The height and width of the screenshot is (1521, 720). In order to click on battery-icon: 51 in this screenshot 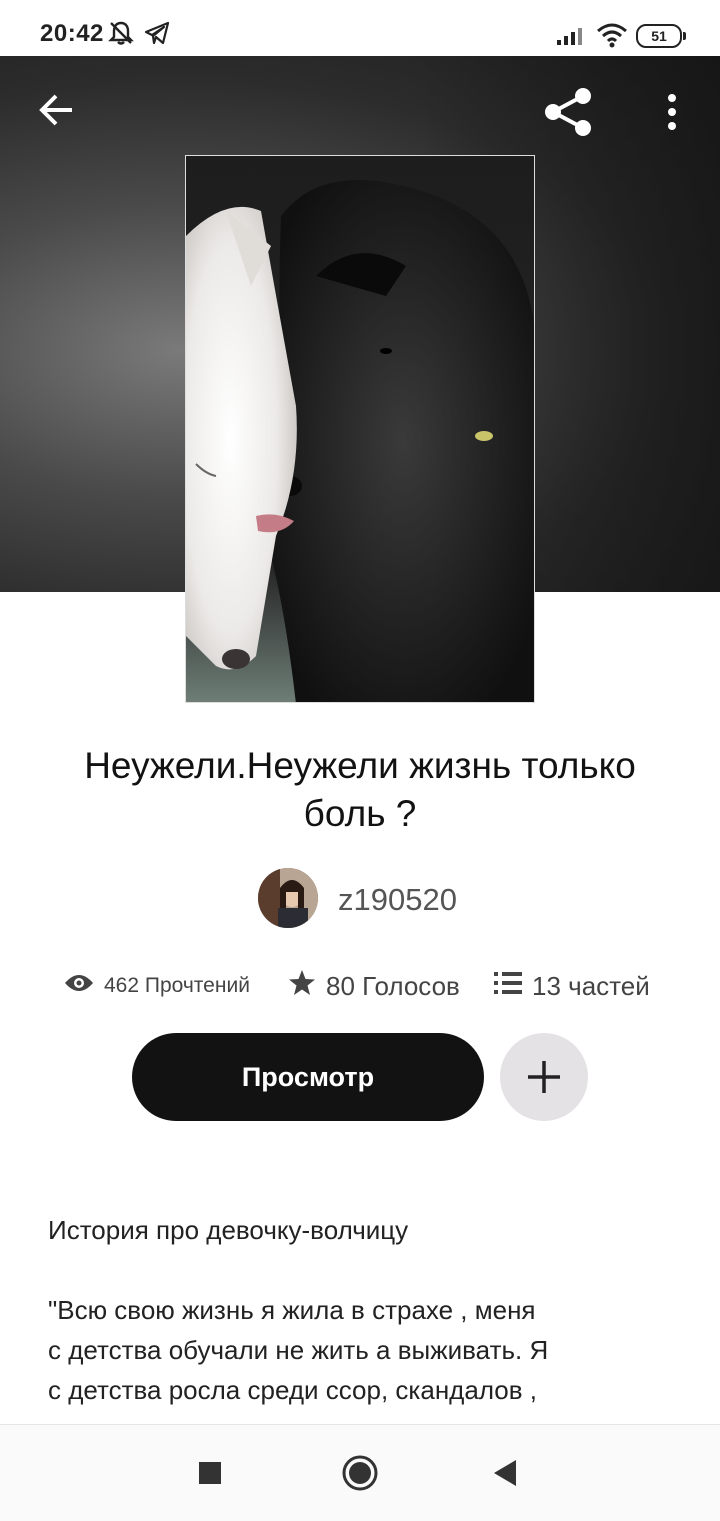, I will do `click(661, 36)`.